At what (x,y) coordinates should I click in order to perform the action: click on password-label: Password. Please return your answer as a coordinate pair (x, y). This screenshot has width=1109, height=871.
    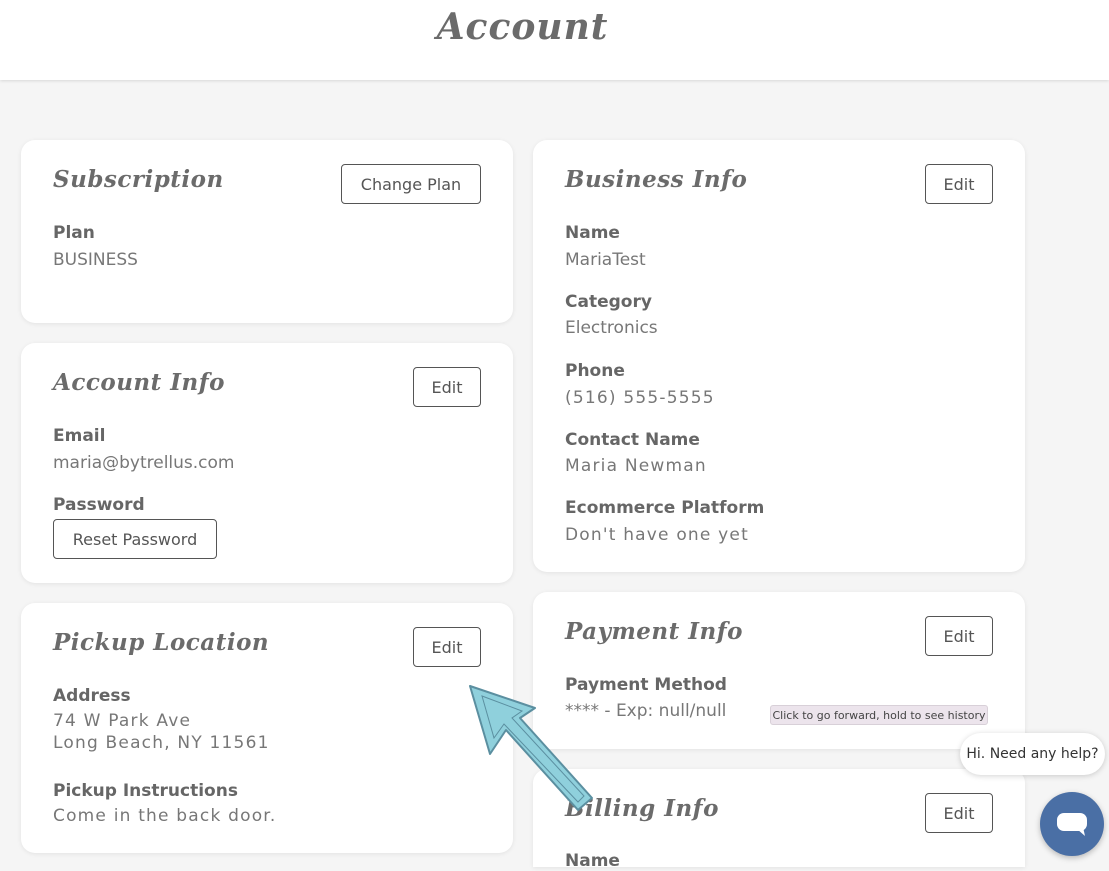
    Looking at the image, I should click on (99, 505).